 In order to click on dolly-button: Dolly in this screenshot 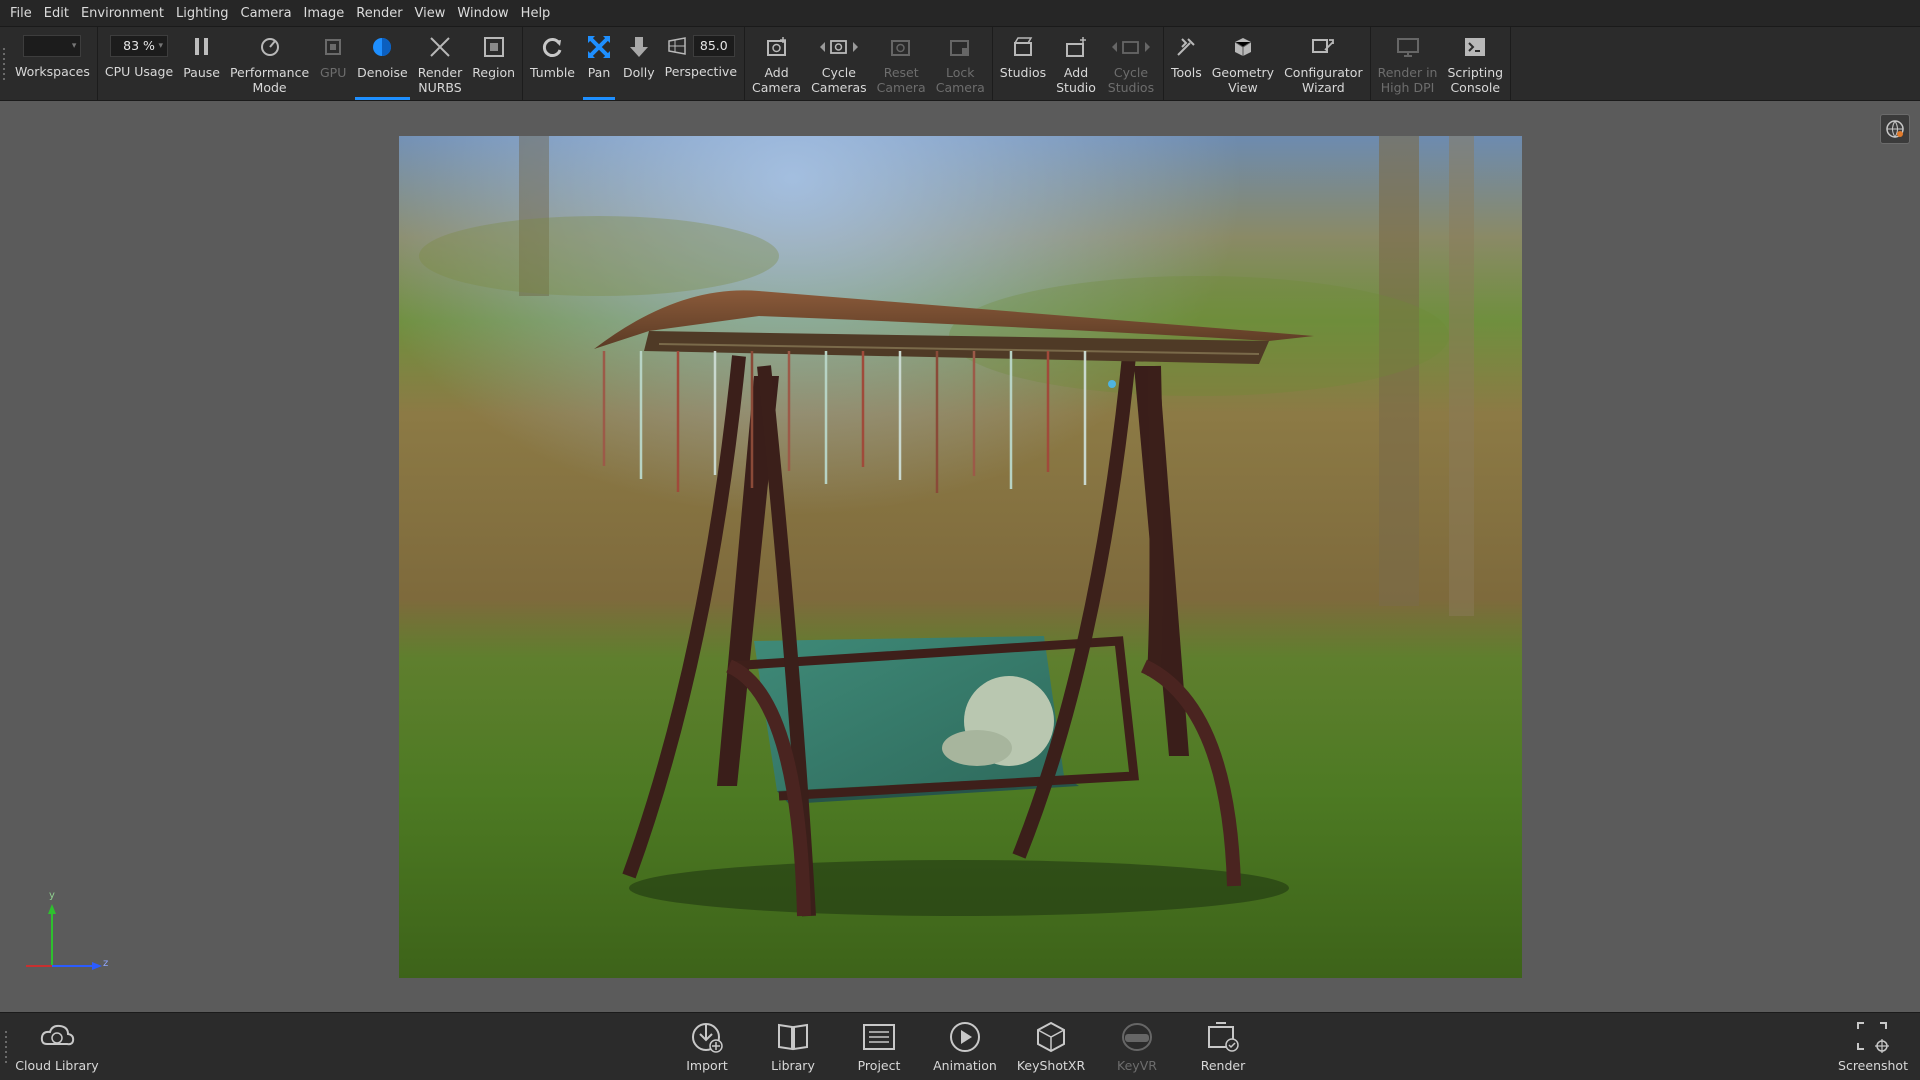, I will do `click(639, 63)`.